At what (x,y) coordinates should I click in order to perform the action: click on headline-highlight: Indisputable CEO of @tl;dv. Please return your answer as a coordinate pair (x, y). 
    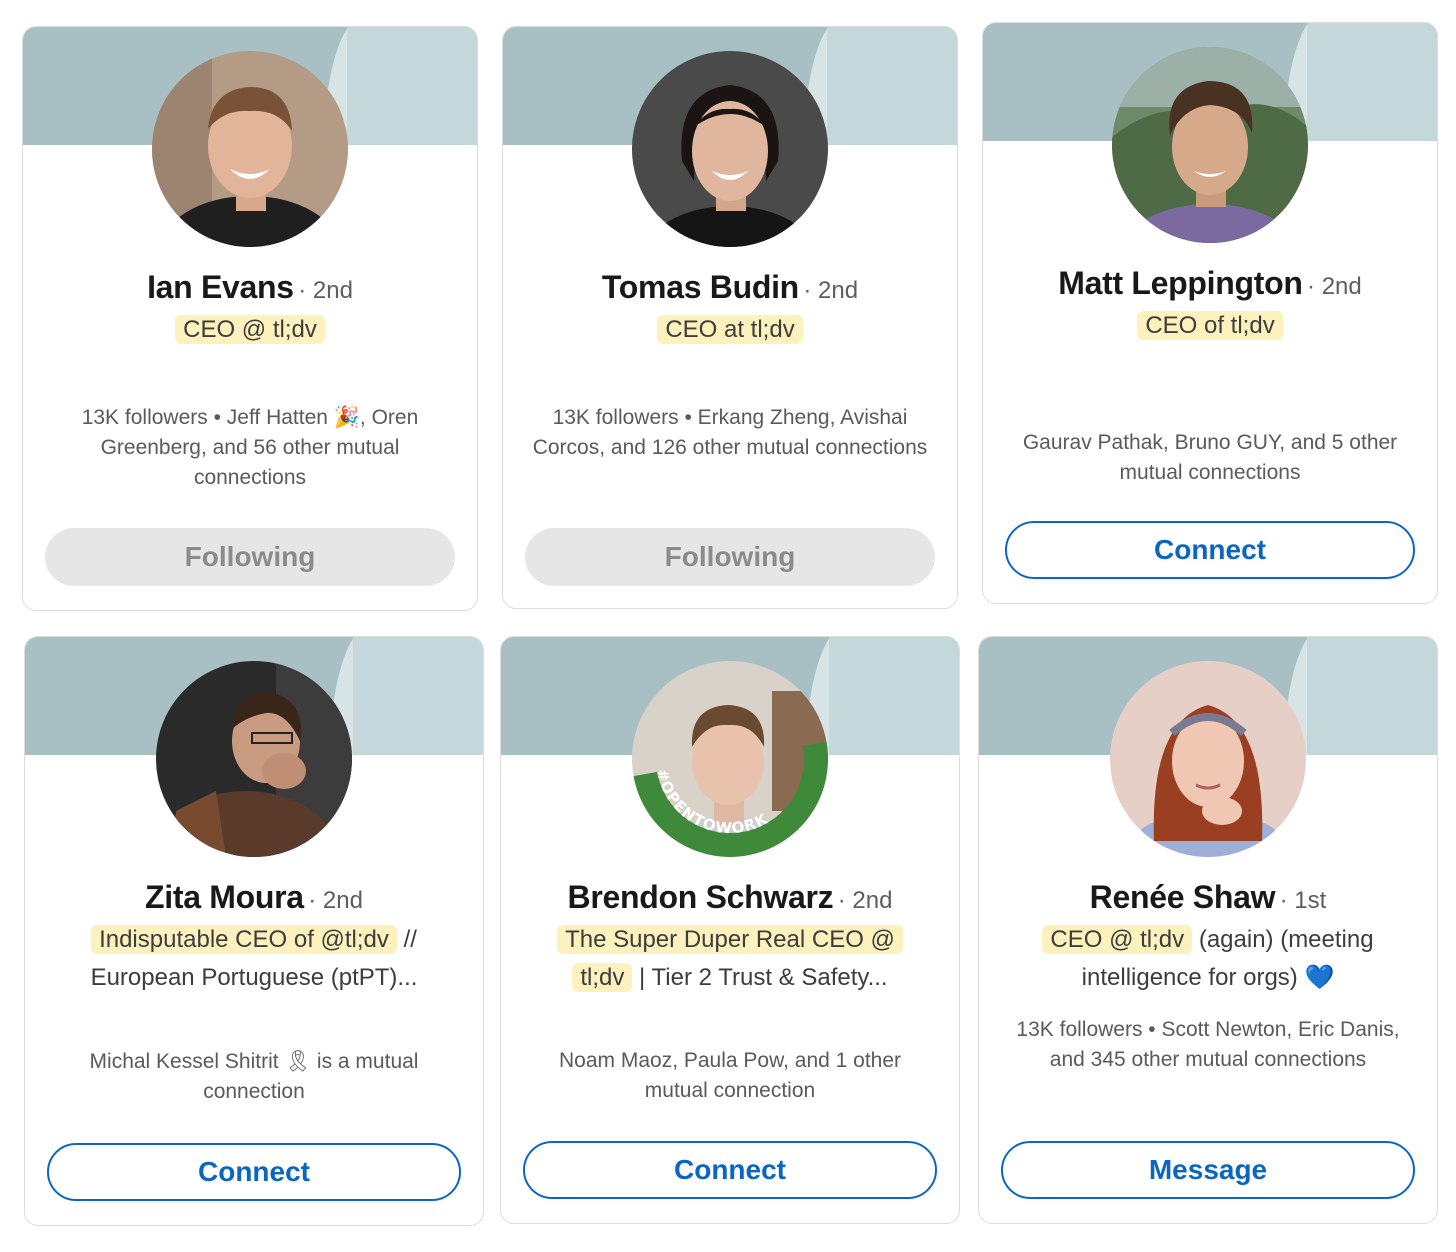
    Looking at the image, I should click on (244, 939).